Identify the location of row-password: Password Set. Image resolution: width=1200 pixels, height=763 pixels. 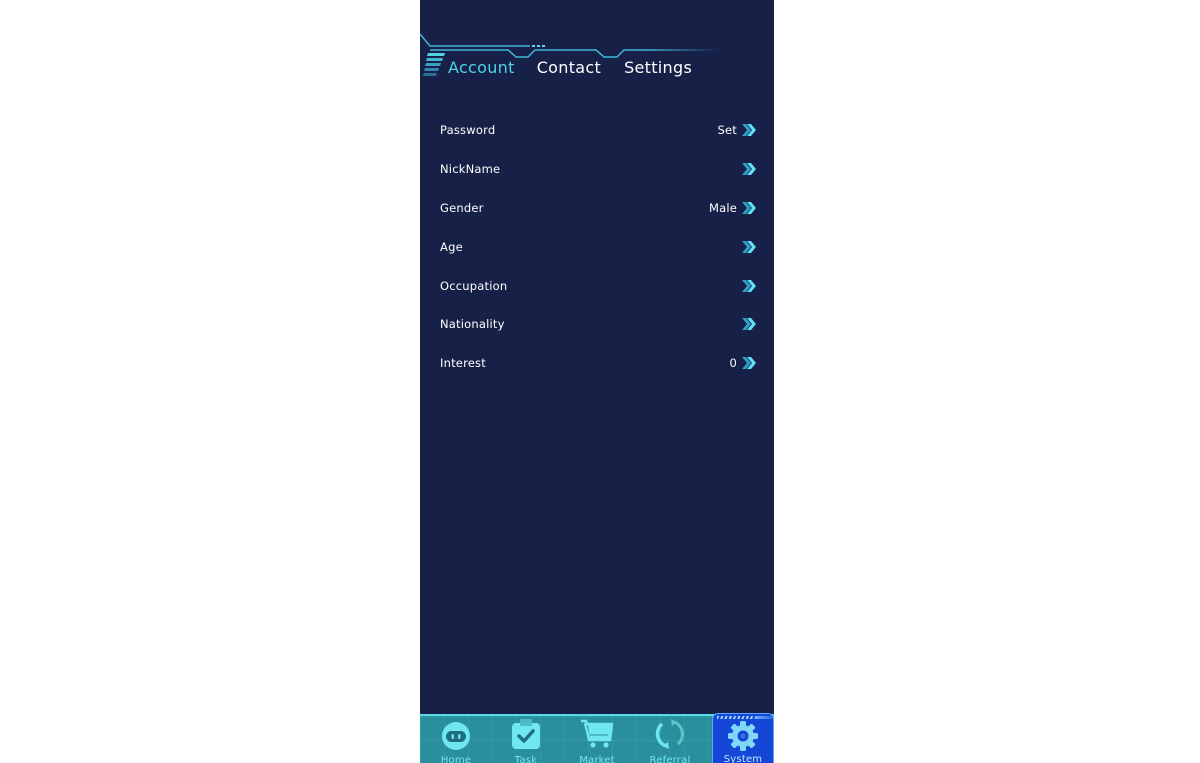
(597, 130).